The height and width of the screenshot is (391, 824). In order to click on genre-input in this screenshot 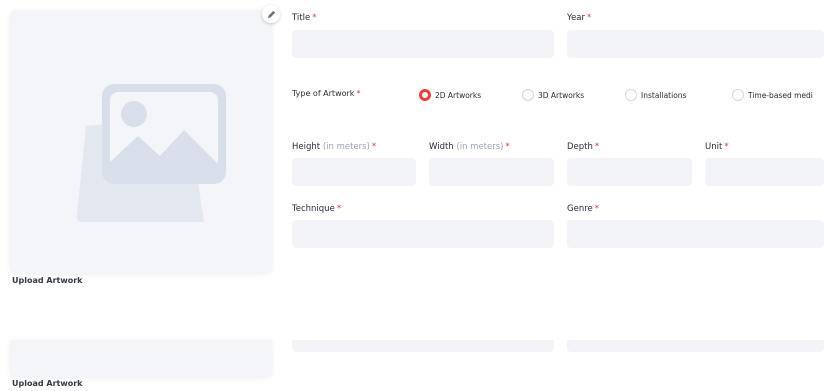, I will do `click(695, 234)`.